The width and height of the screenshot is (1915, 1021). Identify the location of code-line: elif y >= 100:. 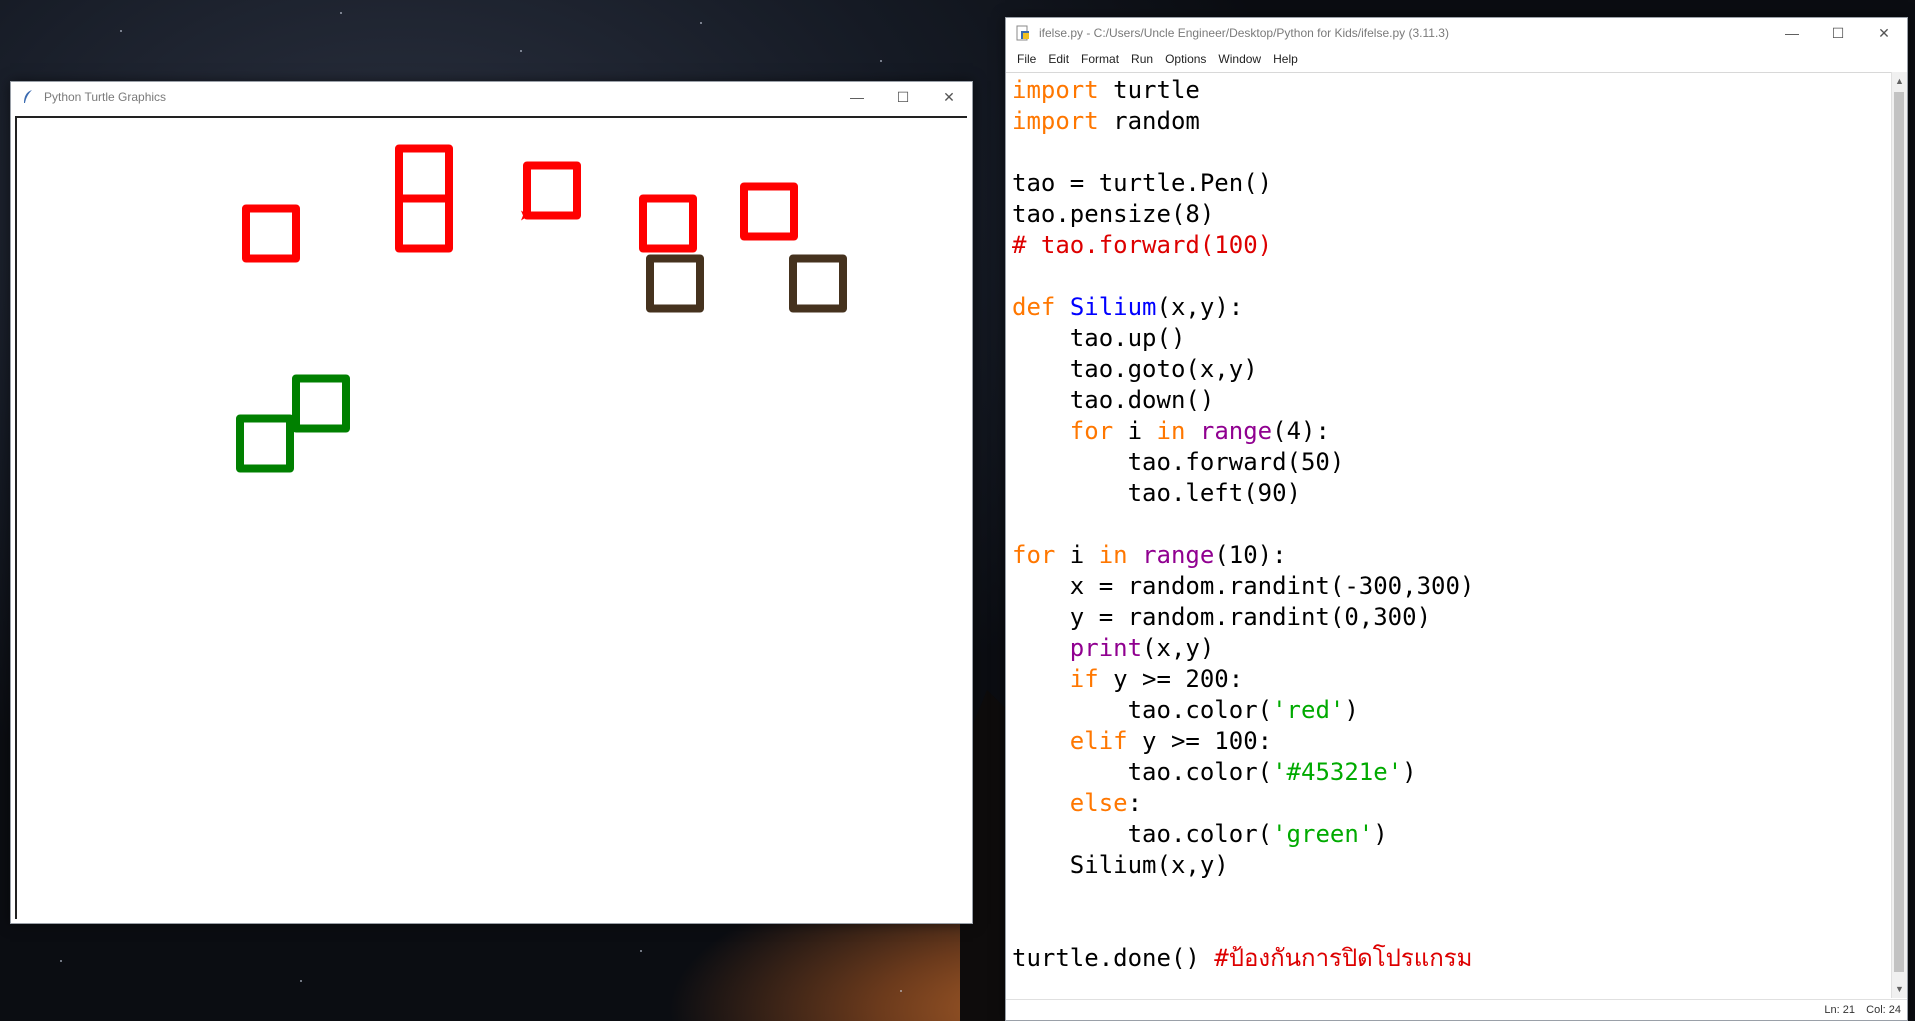
(1142, 741).